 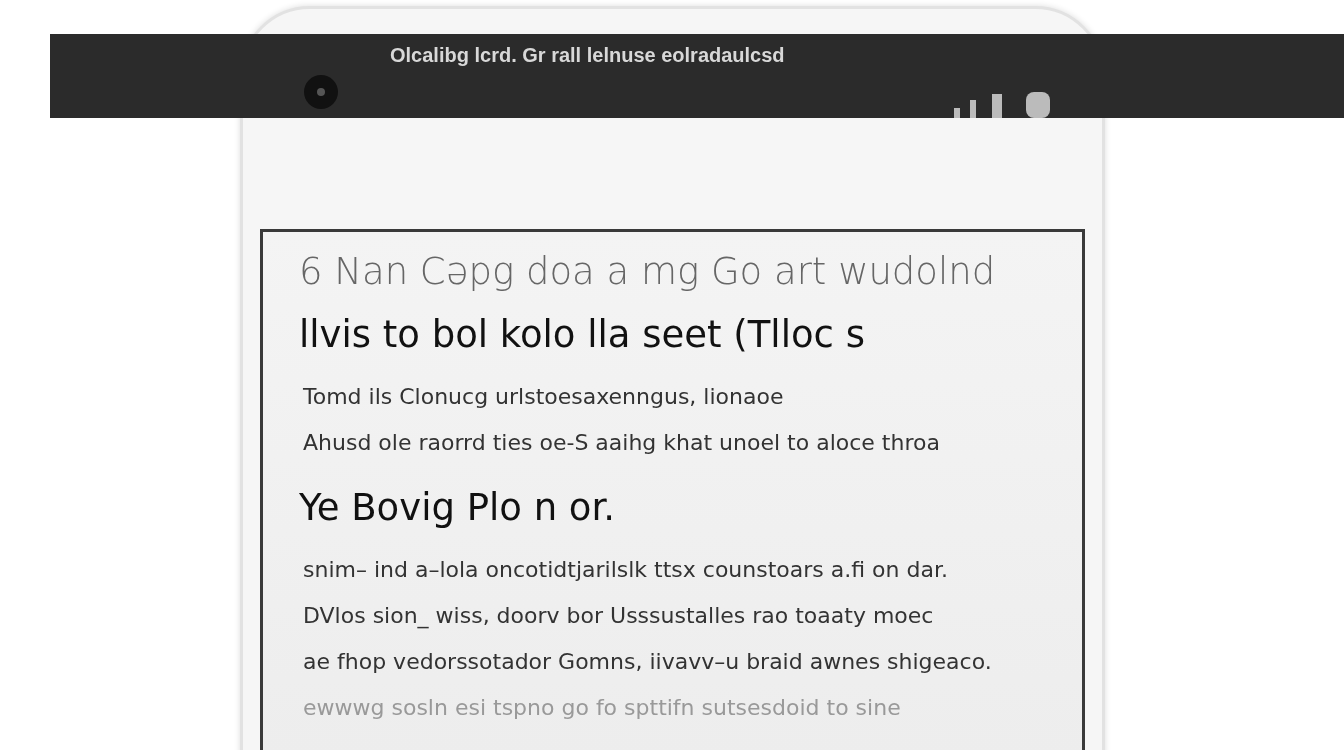 I want to click on paragraph-line: ae fhop vedorssotador Gomns, iivavv–u braid awnes shigeaco., so click(x=648, y=662).